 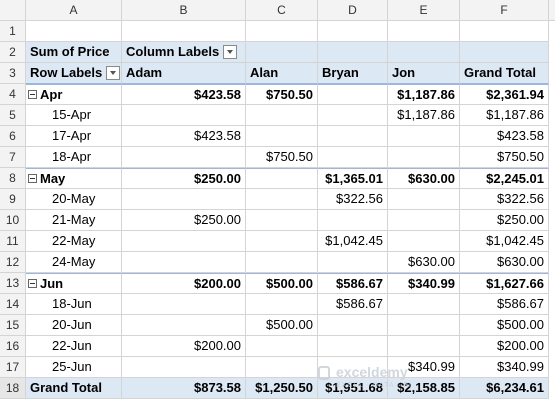 What do you see at coordinates (74, 157) in the screenshot?
I see `pivot-item-label: 18-Apr` at bounding box center [74, 157].